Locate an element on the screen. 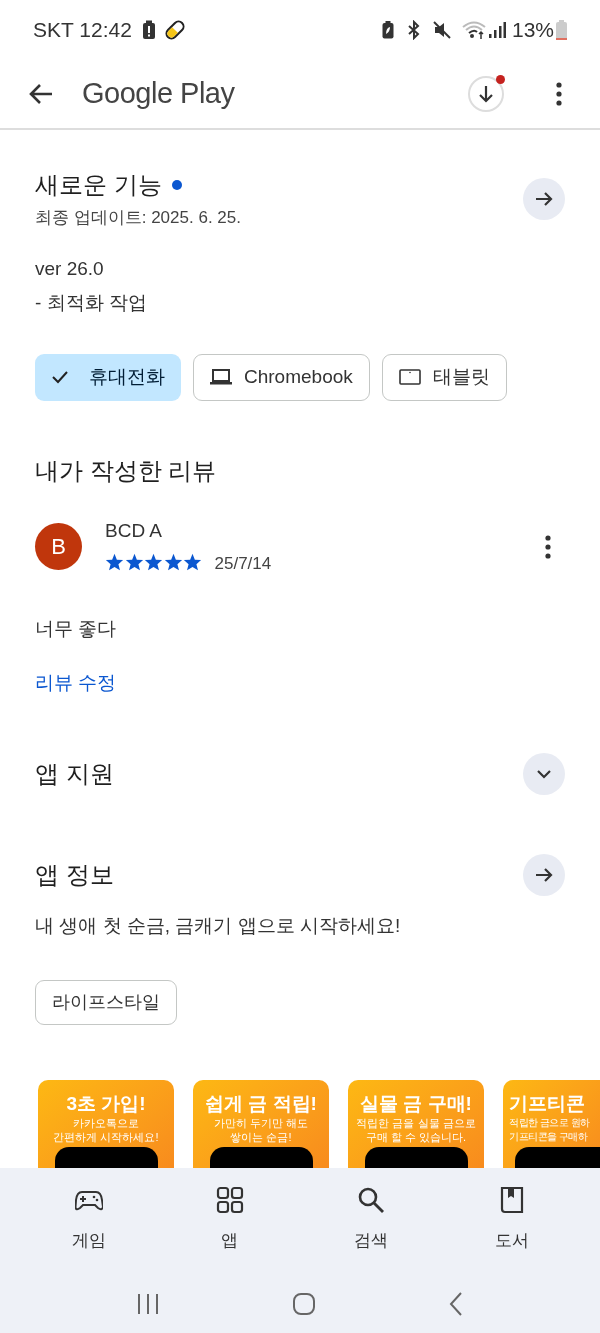  expand-button is located at coordinates (544, 773).